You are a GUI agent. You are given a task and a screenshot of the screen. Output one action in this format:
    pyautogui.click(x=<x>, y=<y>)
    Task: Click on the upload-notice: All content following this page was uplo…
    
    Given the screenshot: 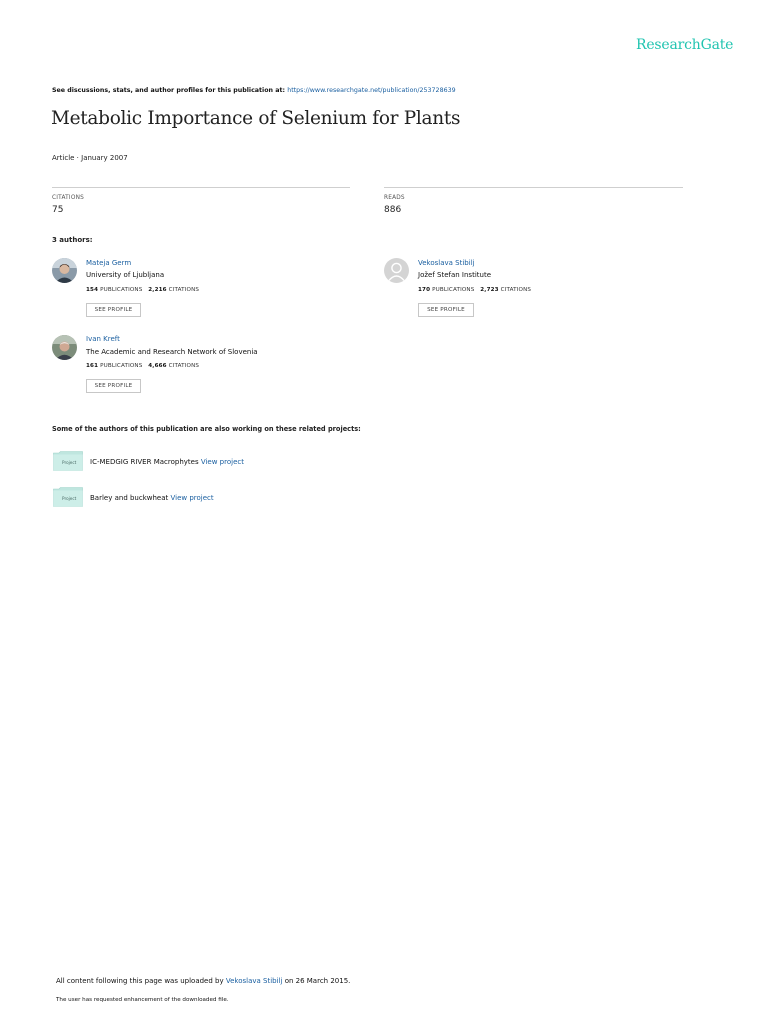 What is the action you would take?
    pyautogui.click(x=203, y=981)
    